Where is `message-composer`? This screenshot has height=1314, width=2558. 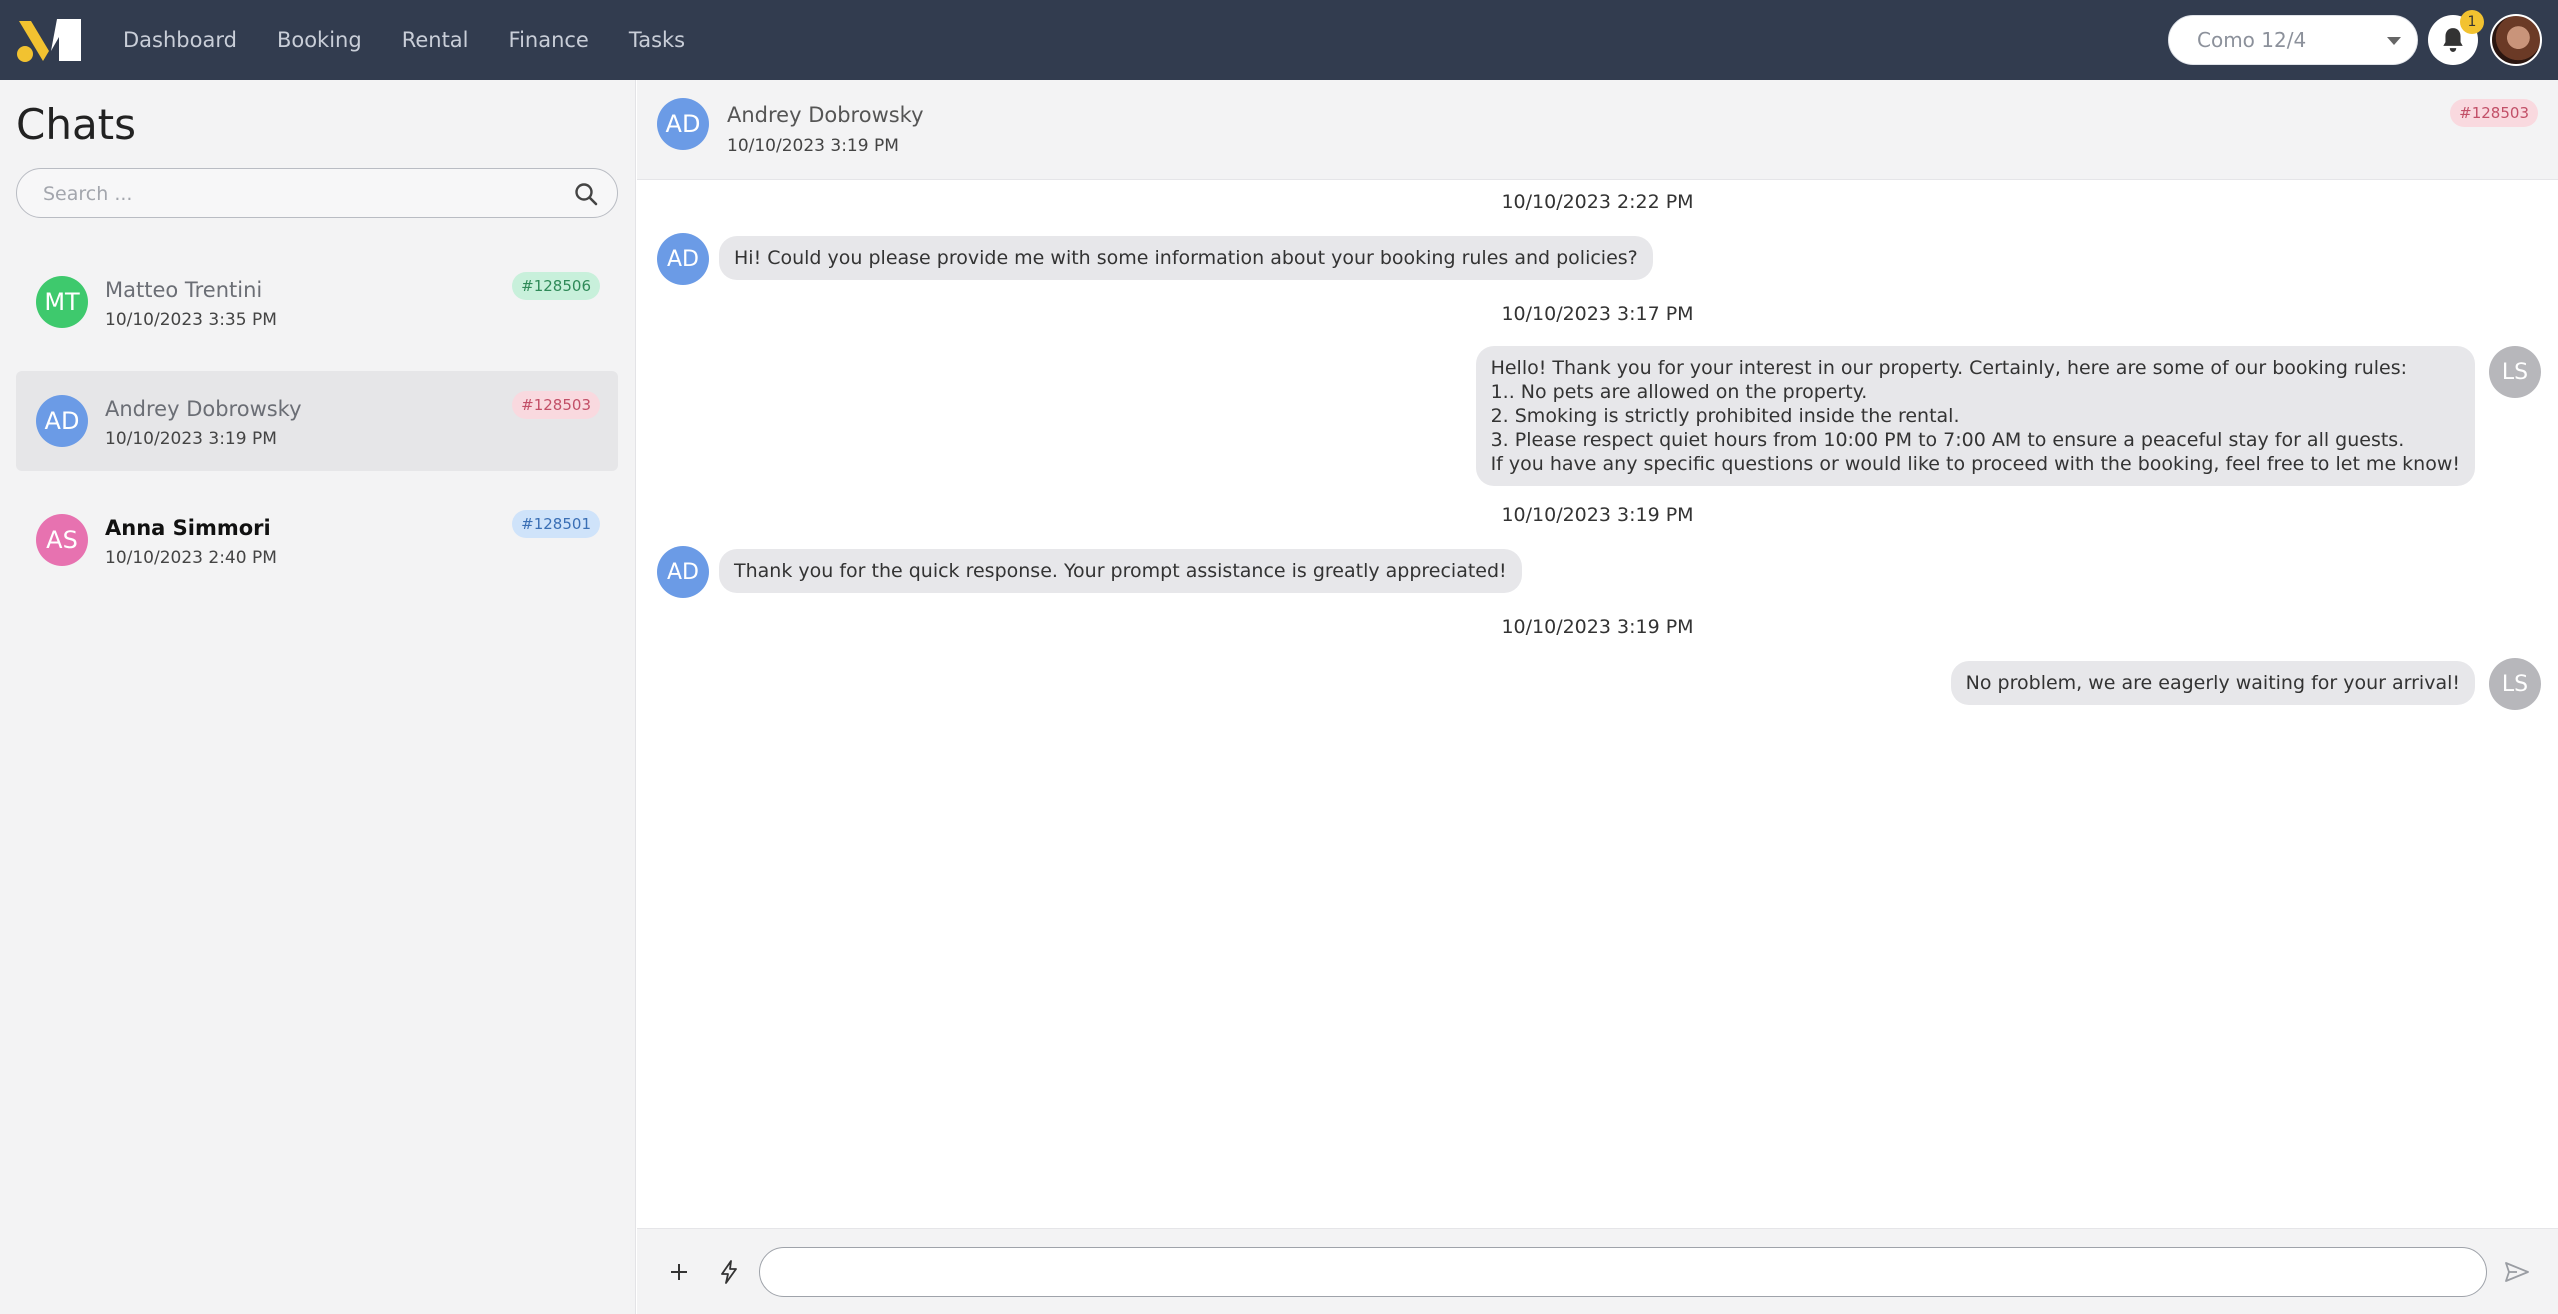 message-composer is located at coordinates (1597, 1271).